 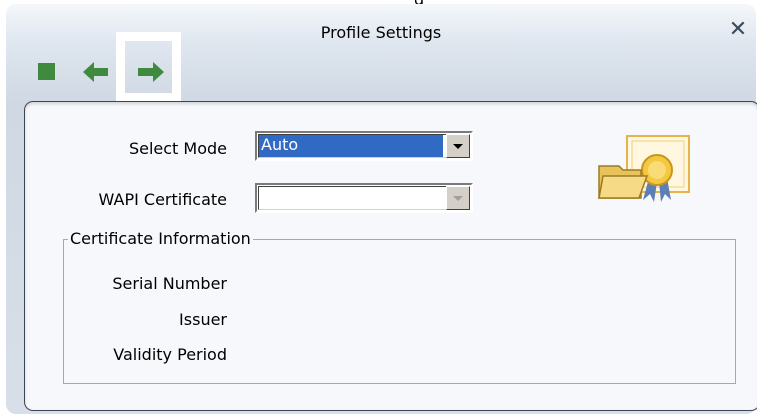 What do you see at coordinates (644, 168) in the screenshot?
I see `folder-certificate-icon` at bounding box center [644, 168].